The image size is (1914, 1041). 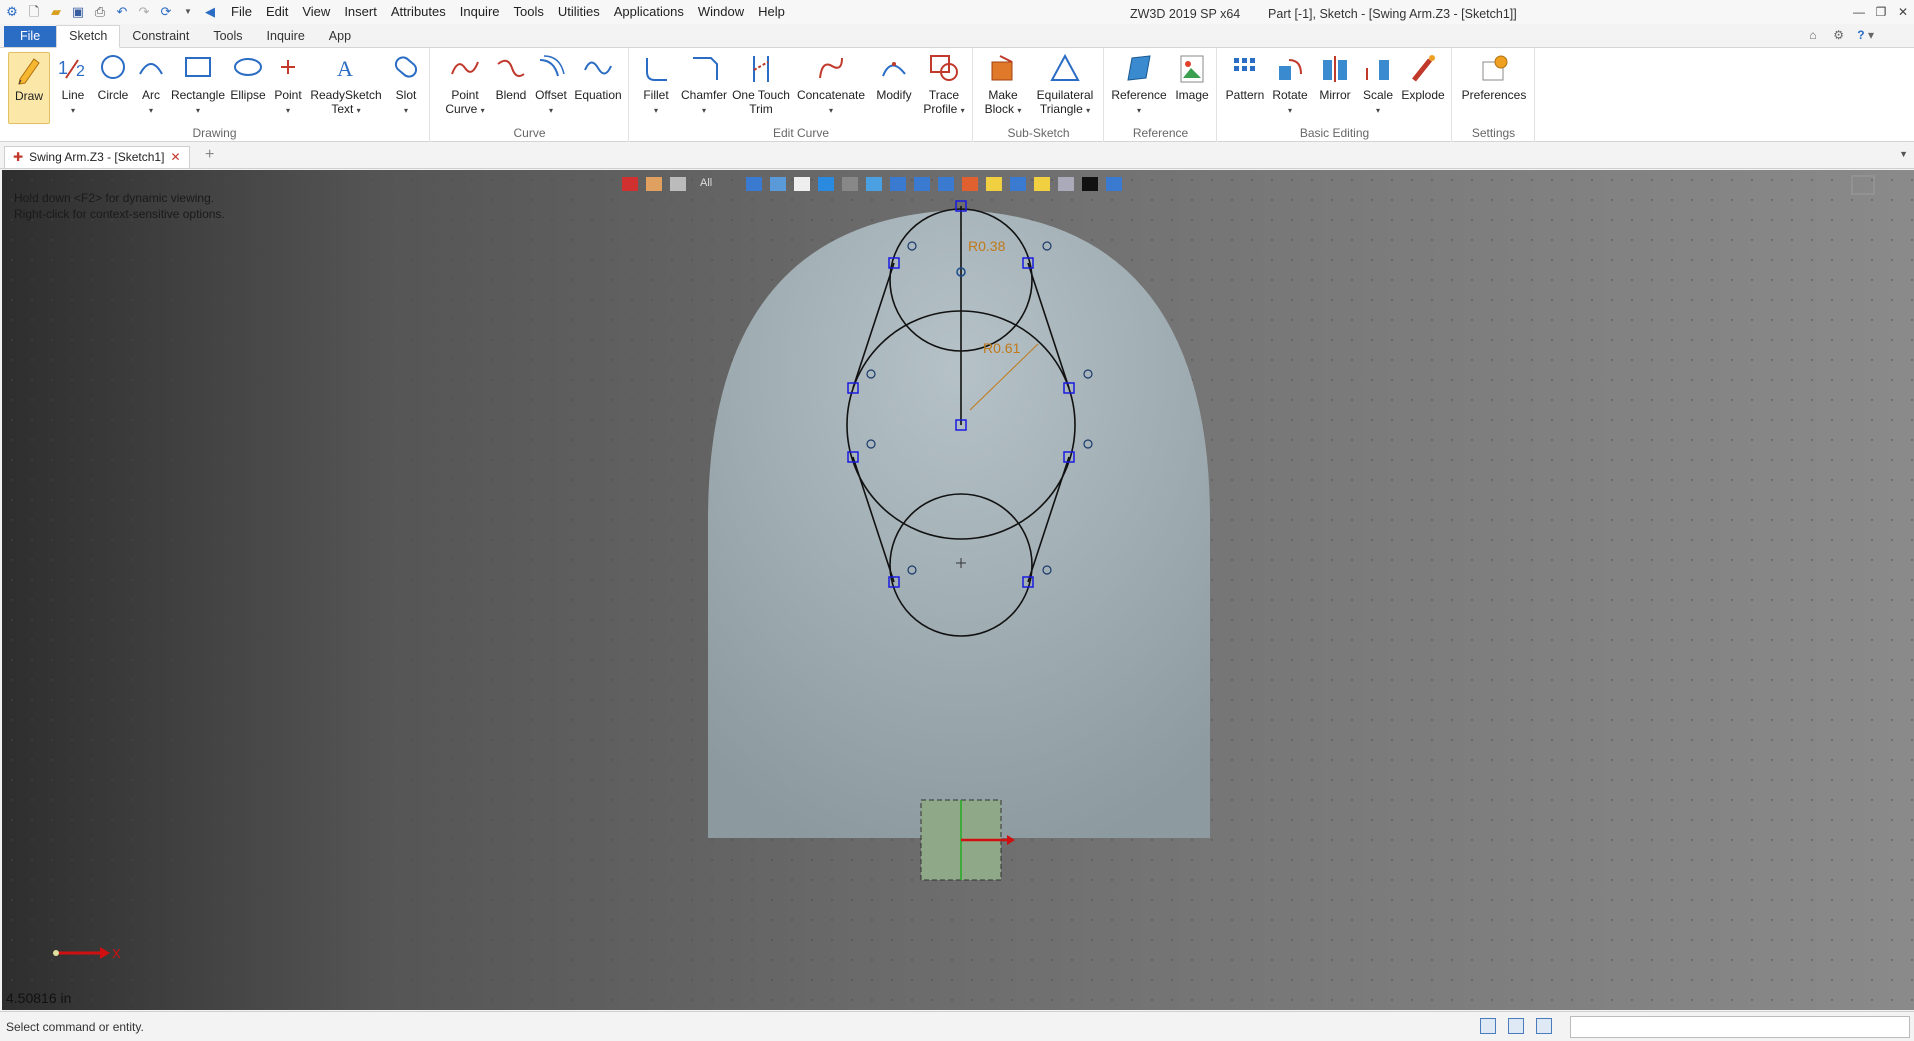 What do you see at coordinates (778, 184) in the screenshot?
I see `view-cube-icon` at bounding box center [778, 184].